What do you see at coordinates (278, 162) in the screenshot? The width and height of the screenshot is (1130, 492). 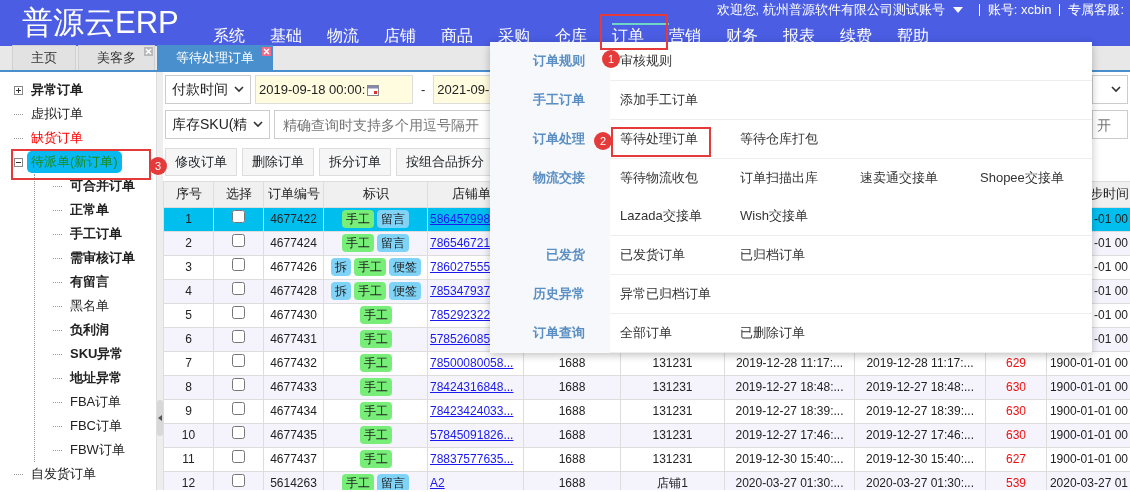 I see `action-button: 删除订单` at bounding box center [278, 162].